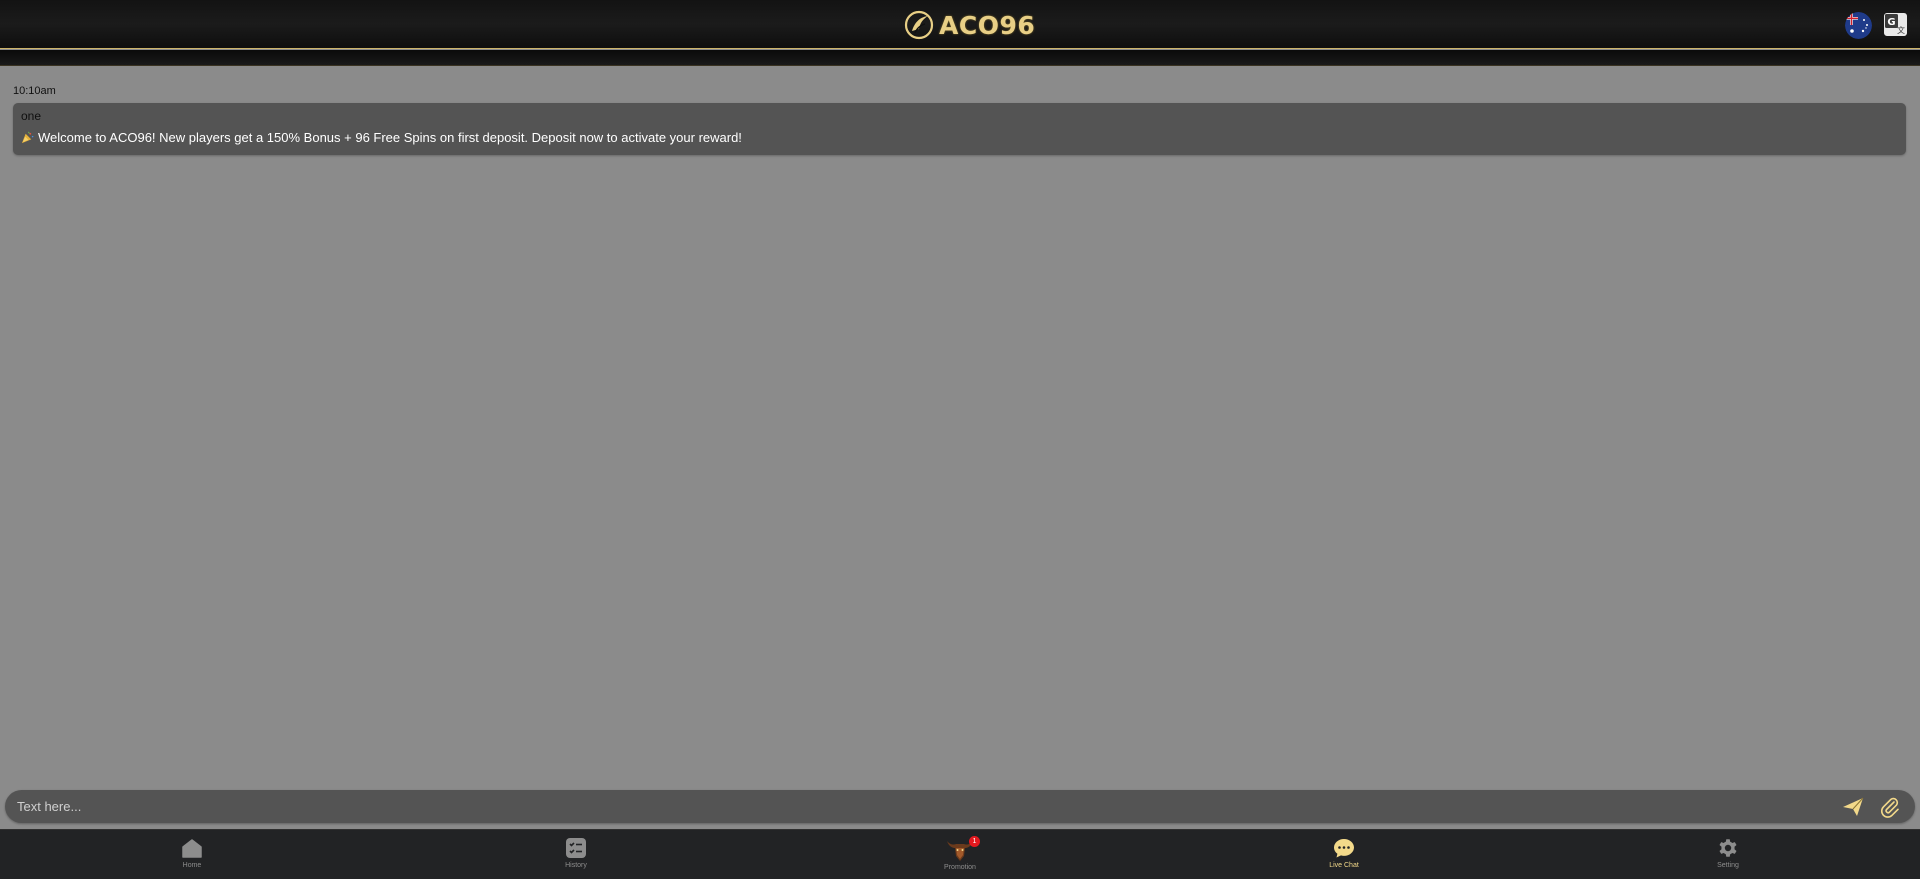 This screenshot has height=879, width=1920. Describe the element at coordinates (1891, 22) in the screenshot. I see `svg-text: G` at that location.